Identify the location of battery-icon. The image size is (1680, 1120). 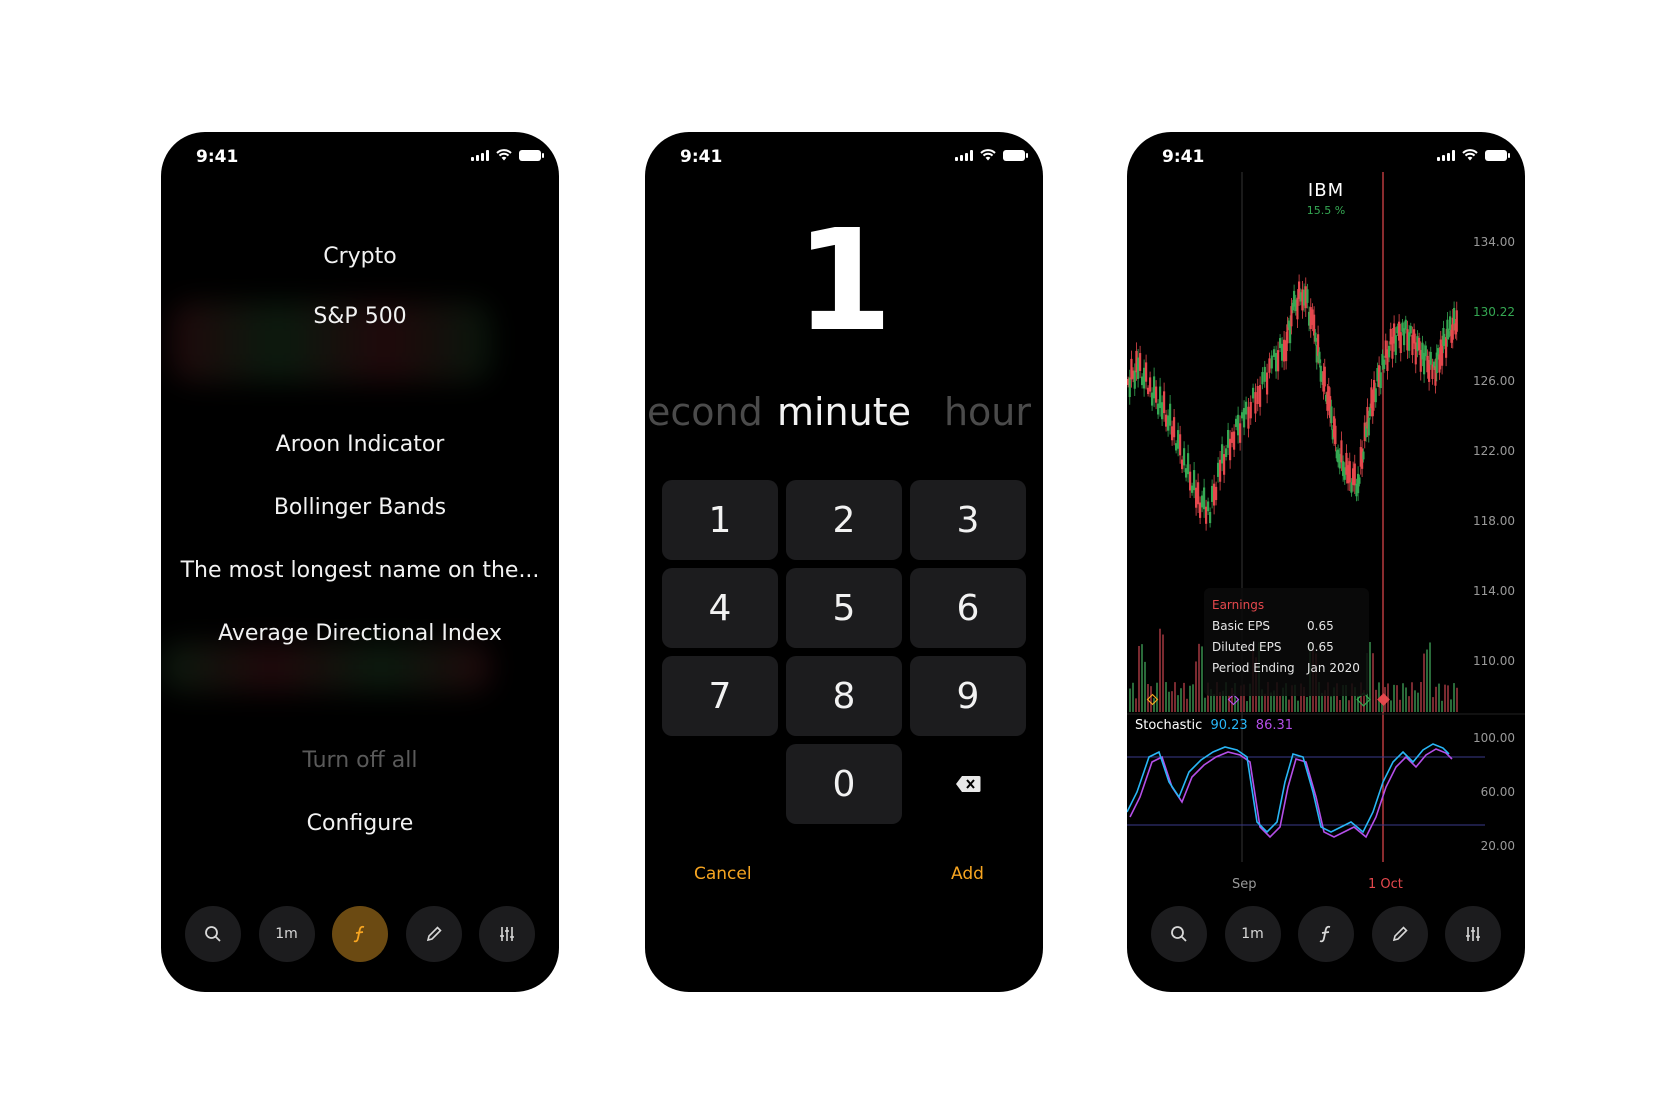
(531, 155).